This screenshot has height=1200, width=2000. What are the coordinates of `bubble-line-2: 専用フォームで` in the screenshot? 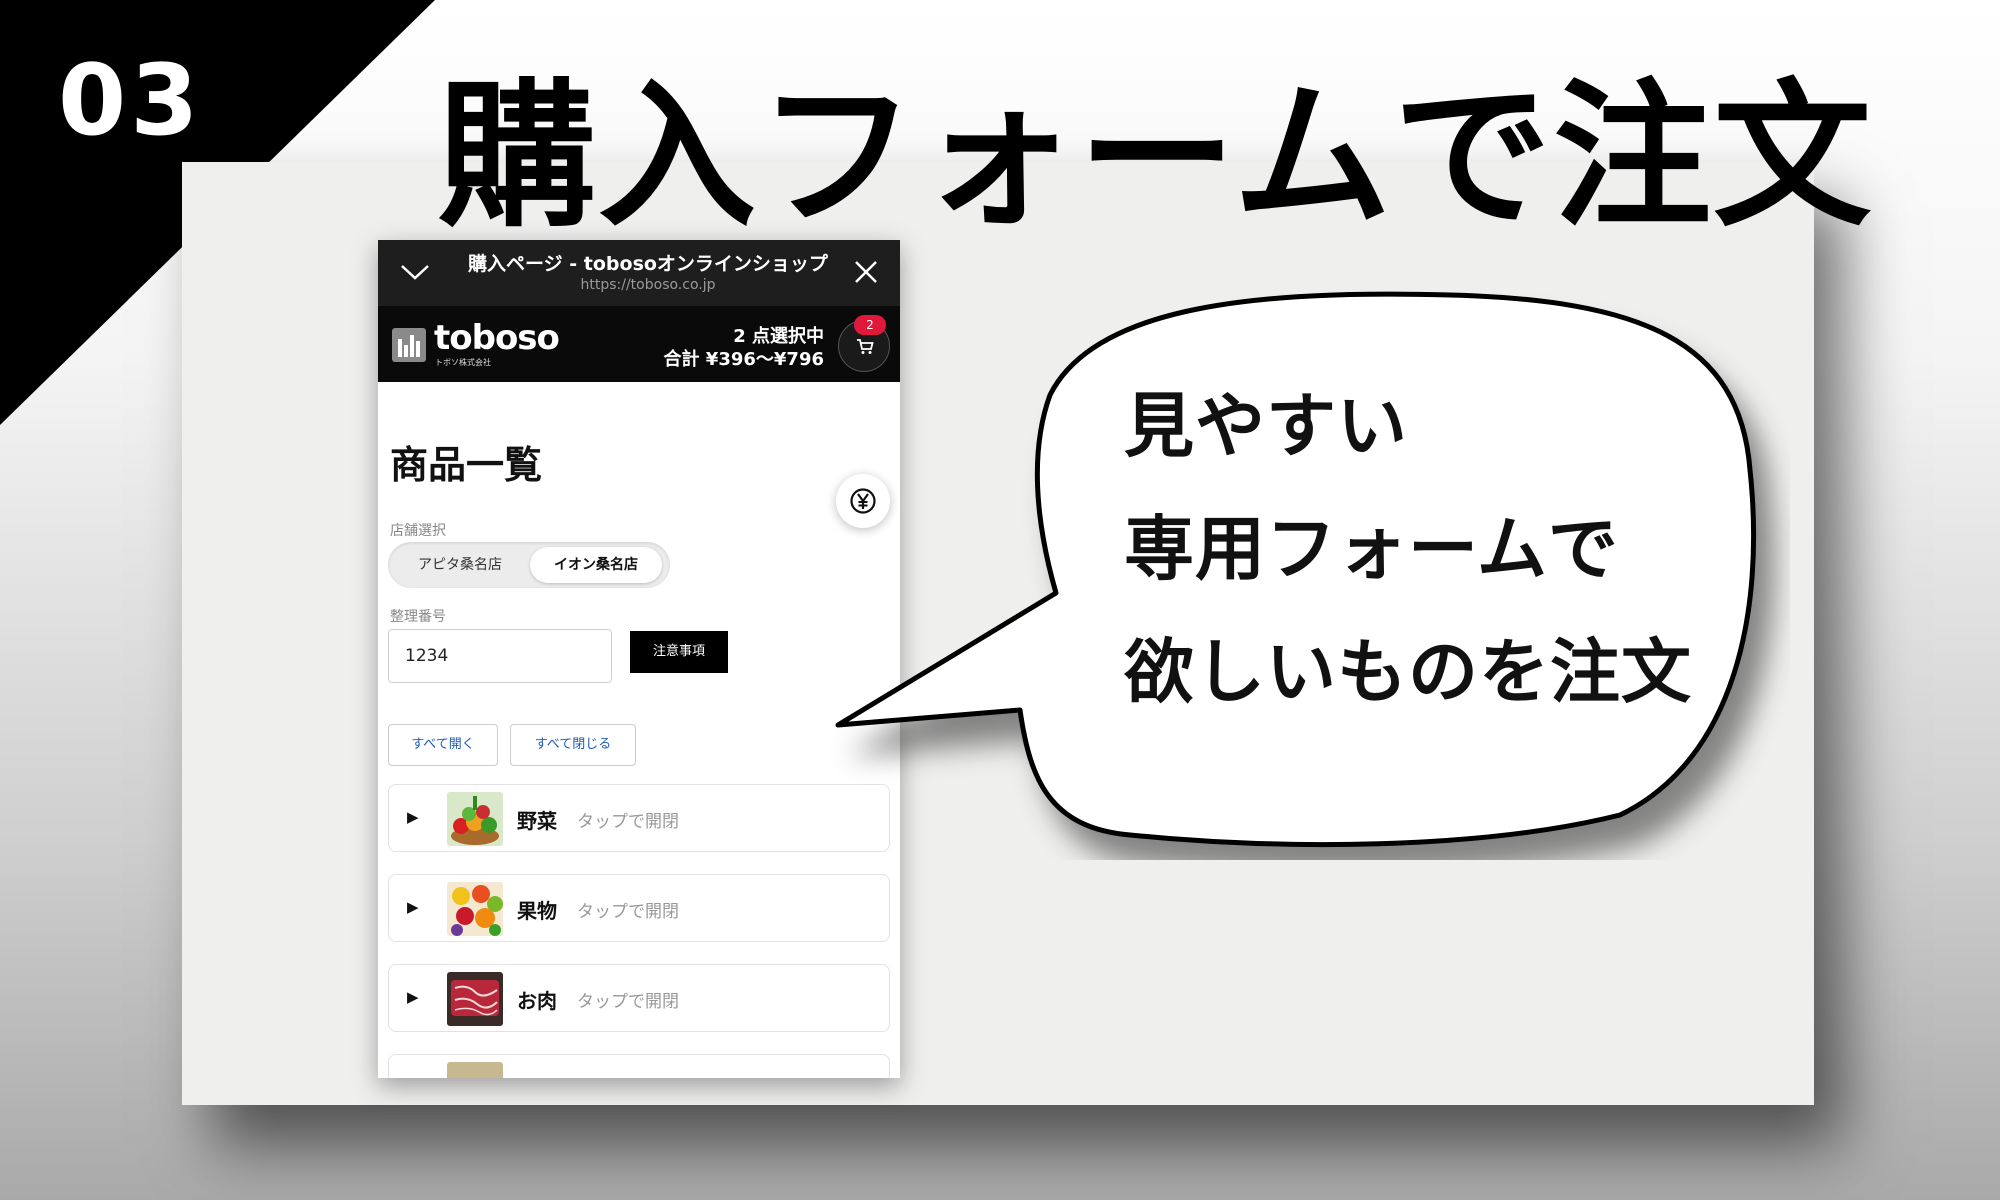 It's located at (1371, 549).